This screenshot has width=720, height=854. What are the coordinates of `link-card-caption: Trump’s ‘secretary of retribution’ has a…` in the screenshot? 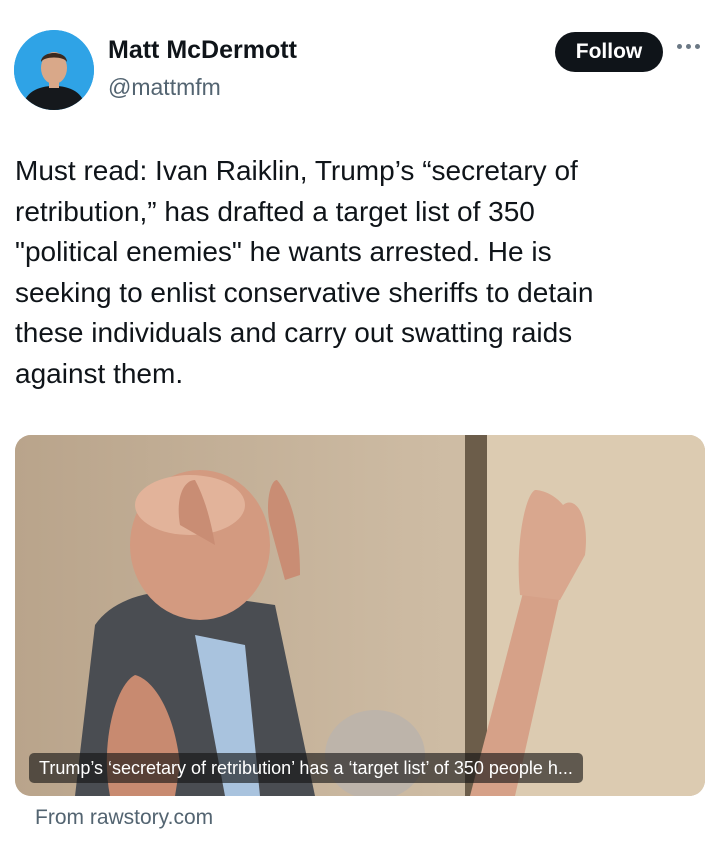 It's located at (306, 768).